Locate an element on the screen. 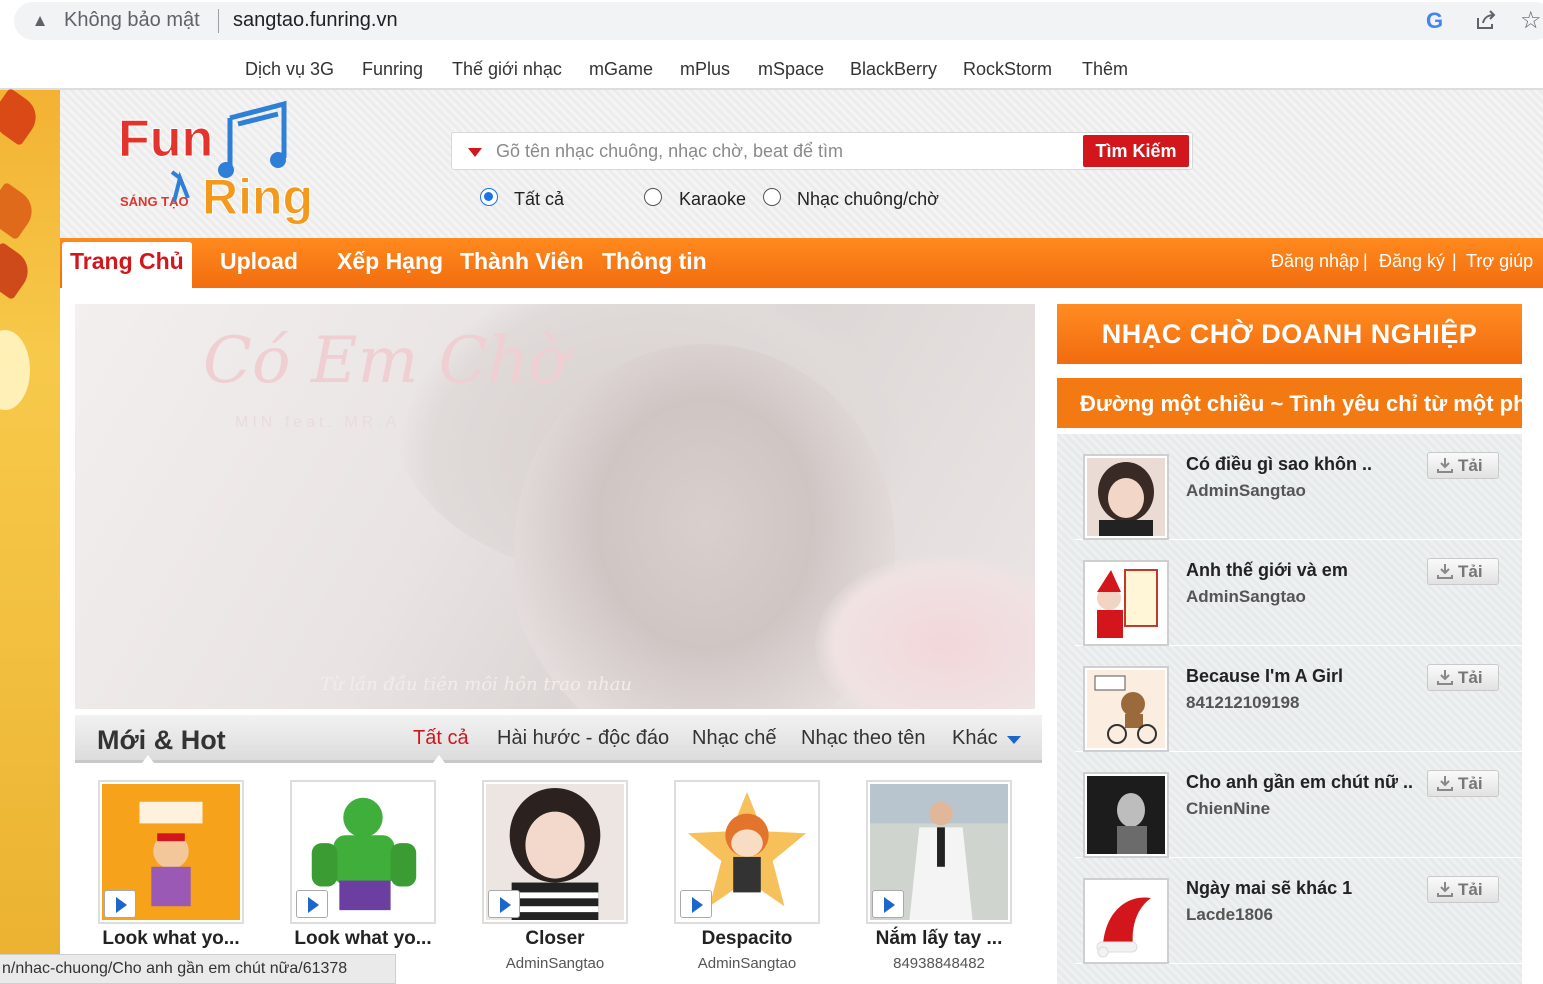 This screenshot has height=984, width=1543. download-icon is located at coordinates (1445, 889).